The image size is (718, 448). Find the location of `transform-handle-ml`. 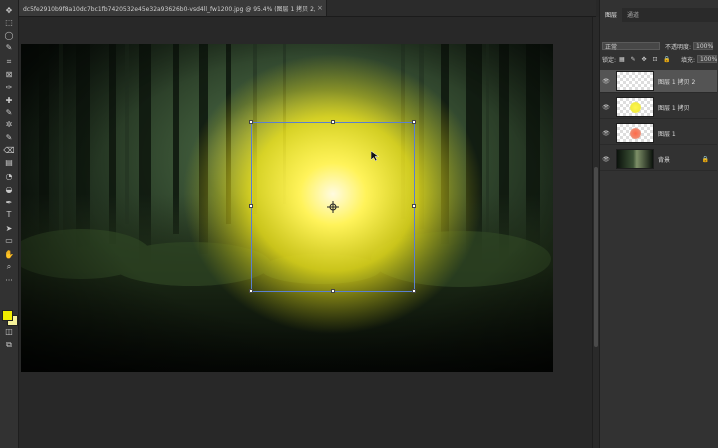

transform-handle-ml is located at coordinates (251, 206).